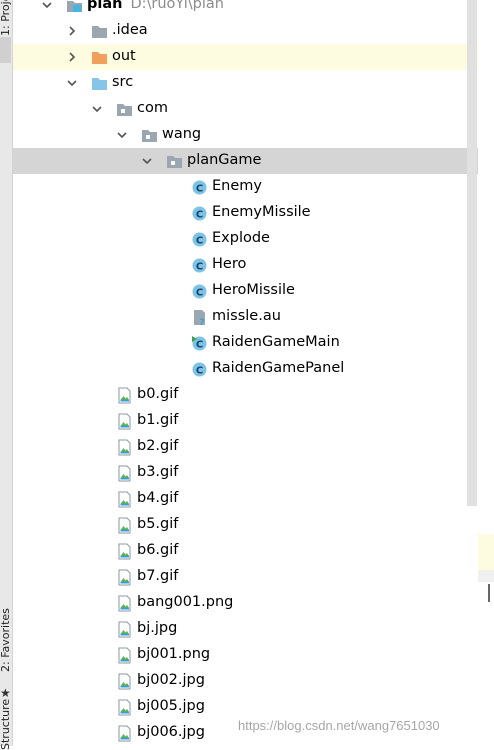 The width and height of the screenshot is (494, 750). I want to click on tree-item-label: missle.au, so click(246, 316).